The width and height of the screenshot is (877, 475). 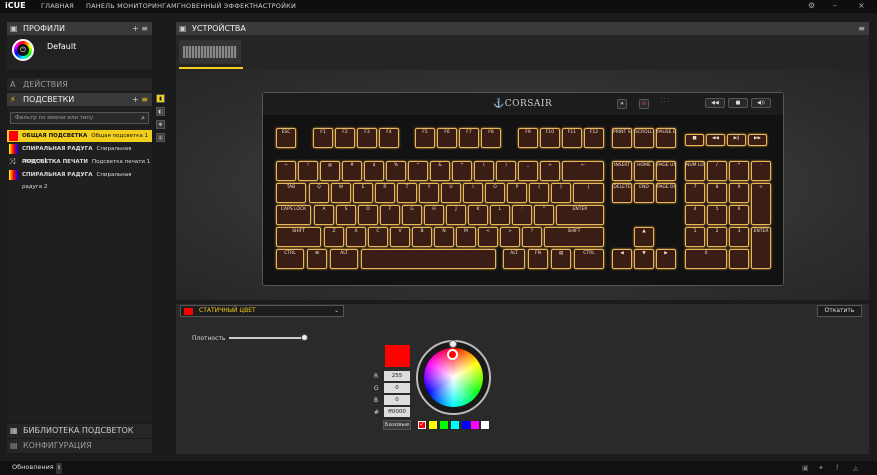 What do you see at coordinates (739, 193) in the screenshot?
I see `key-num-9: 9` at bounding box center [739, 193].